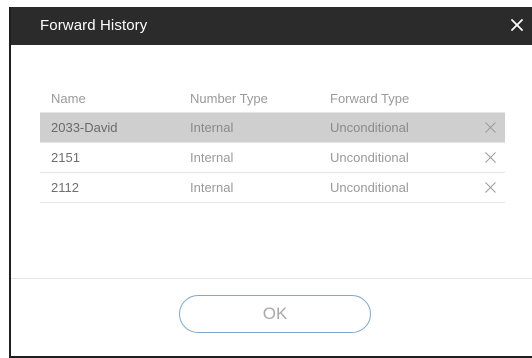 This screenshot has width=532, height=358. I want to click on table-row: 2151 Internal Unconditional, so click(272, 158).